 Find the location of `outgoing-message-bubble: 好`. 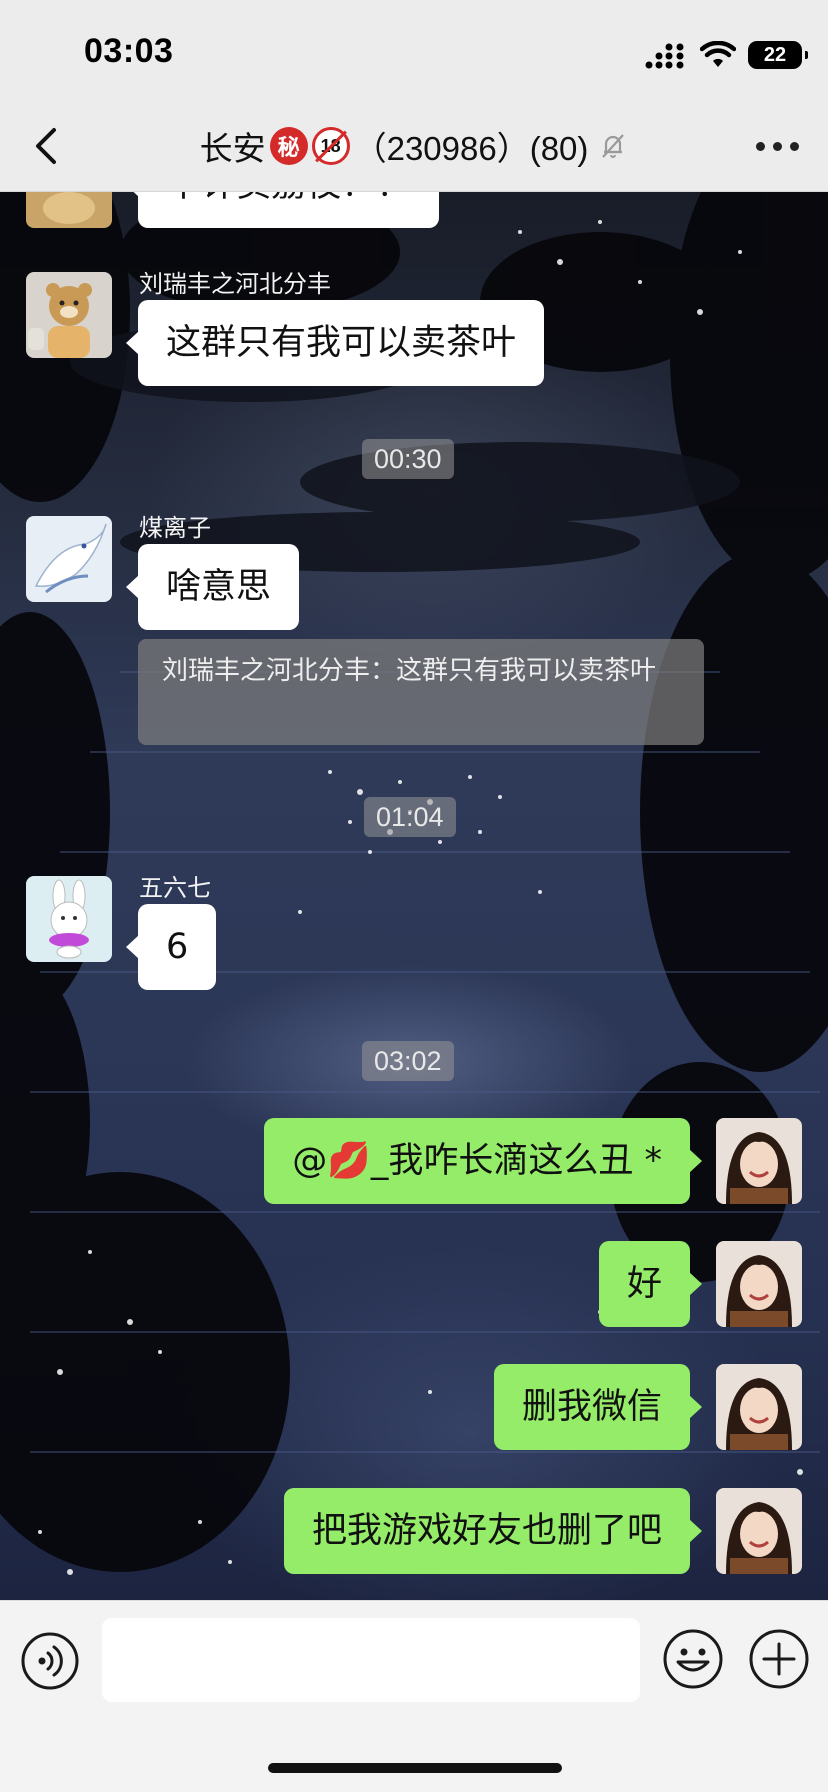

outgoing-message-bubble: 好 is located at coordinates (650, 1284).